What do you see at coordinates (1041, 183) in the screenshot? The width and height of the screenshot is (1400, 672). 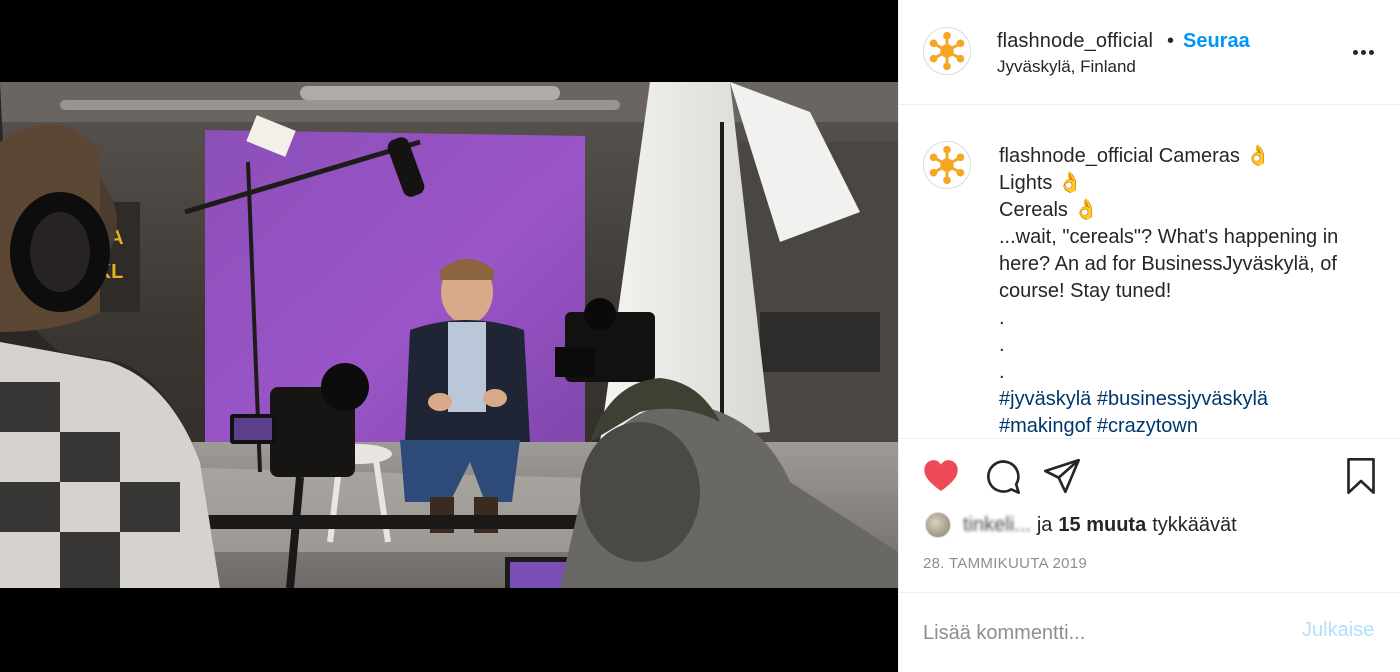 I see `caption-line: Lights 👌` at bounding box center [1041, 183].